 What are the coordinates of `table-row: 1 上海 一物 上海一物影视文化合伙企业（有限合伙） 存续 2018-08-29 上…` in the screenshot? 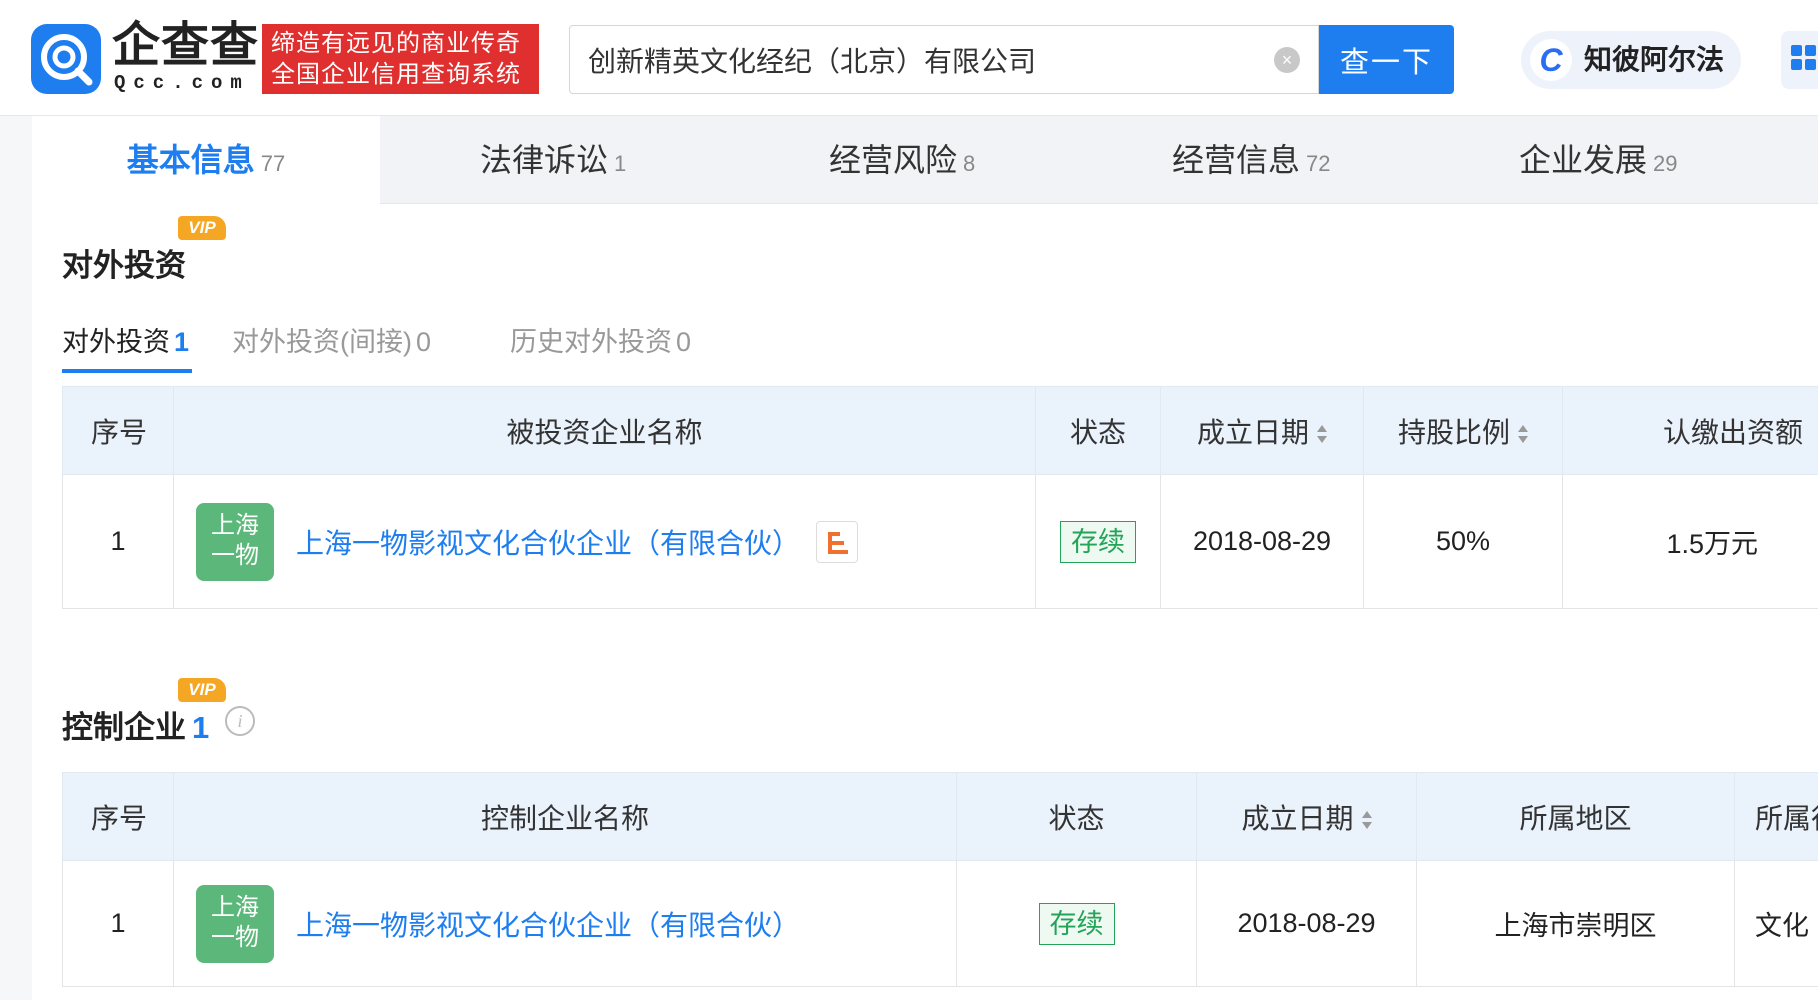 It's located at (940, 923).